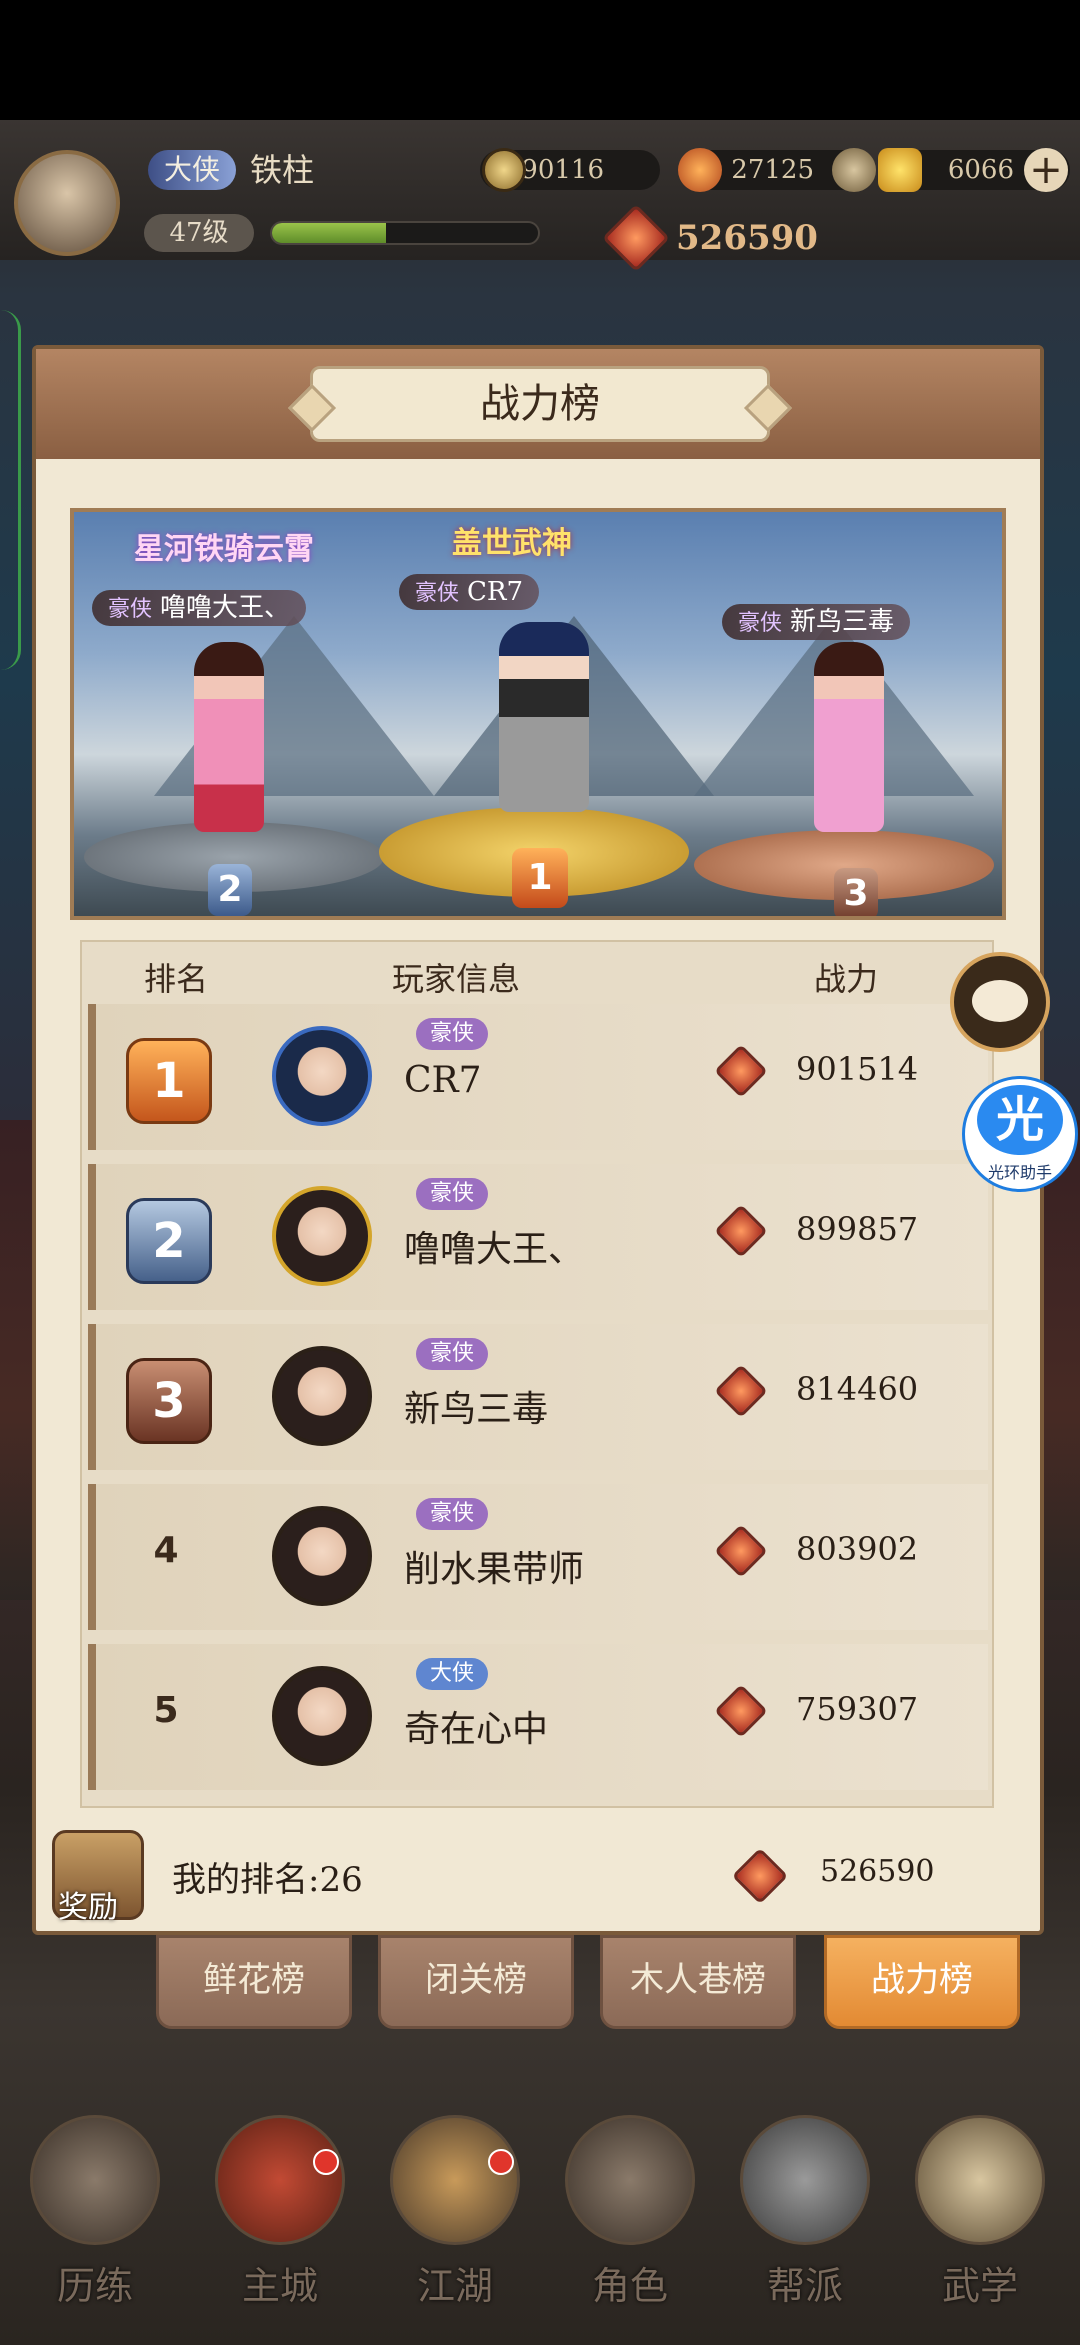  I want to click on header-player-info: 玩家信息, so click(456, 979).